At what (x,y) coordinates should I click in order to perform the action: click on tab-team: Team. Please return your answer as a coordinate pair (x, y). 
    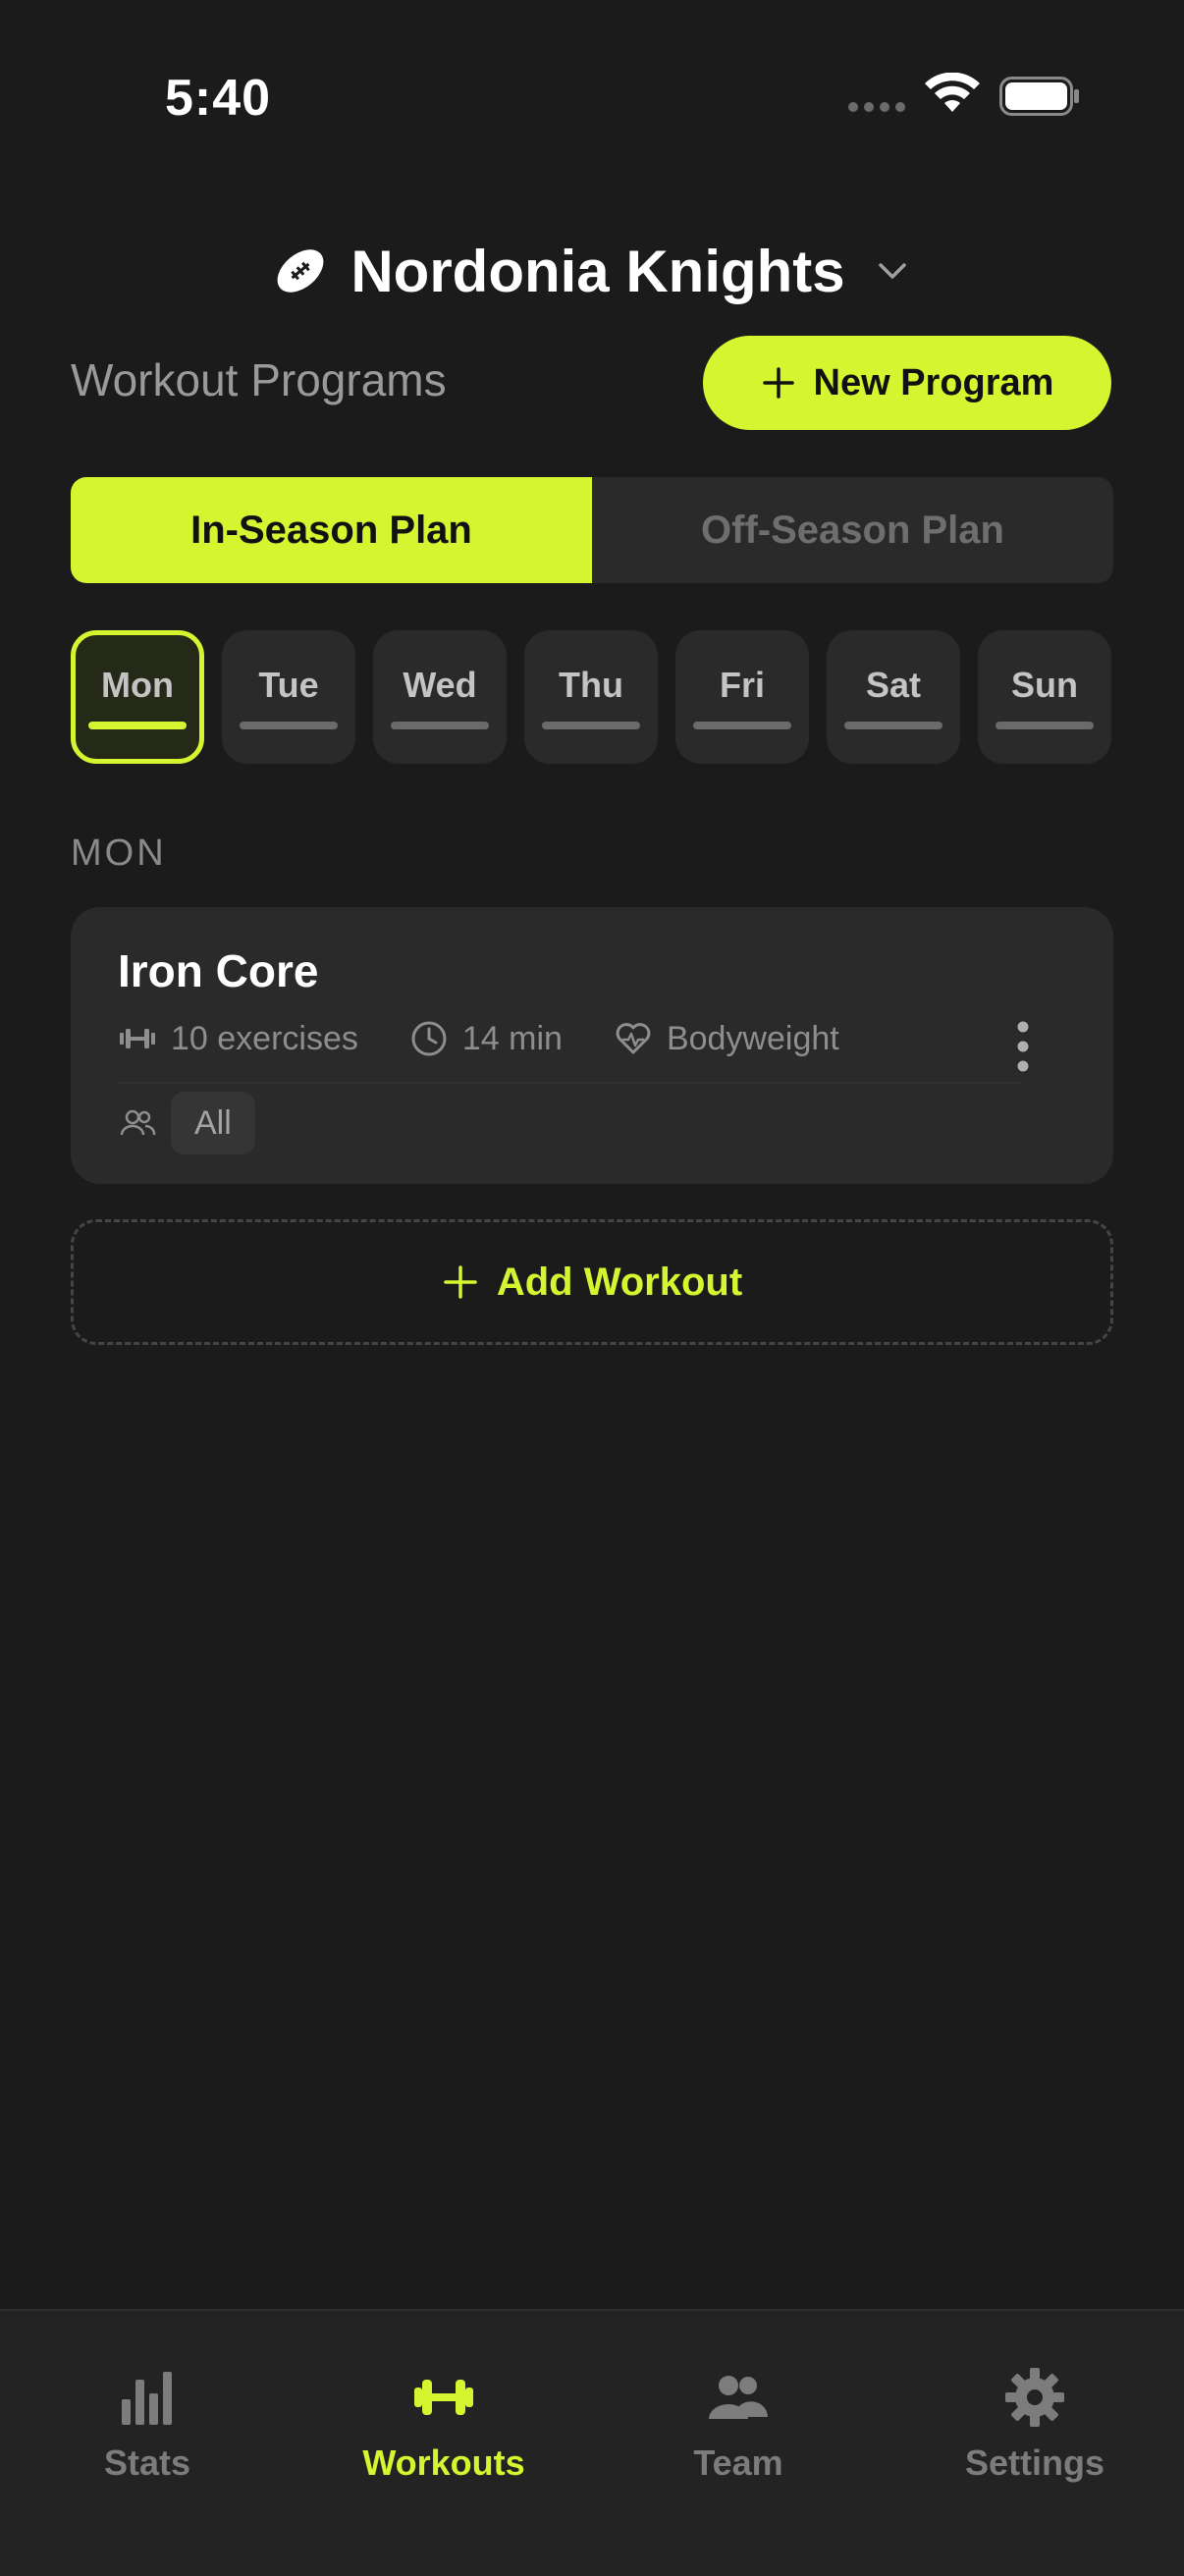
    Looking at the image, I should click on (738, 2425).